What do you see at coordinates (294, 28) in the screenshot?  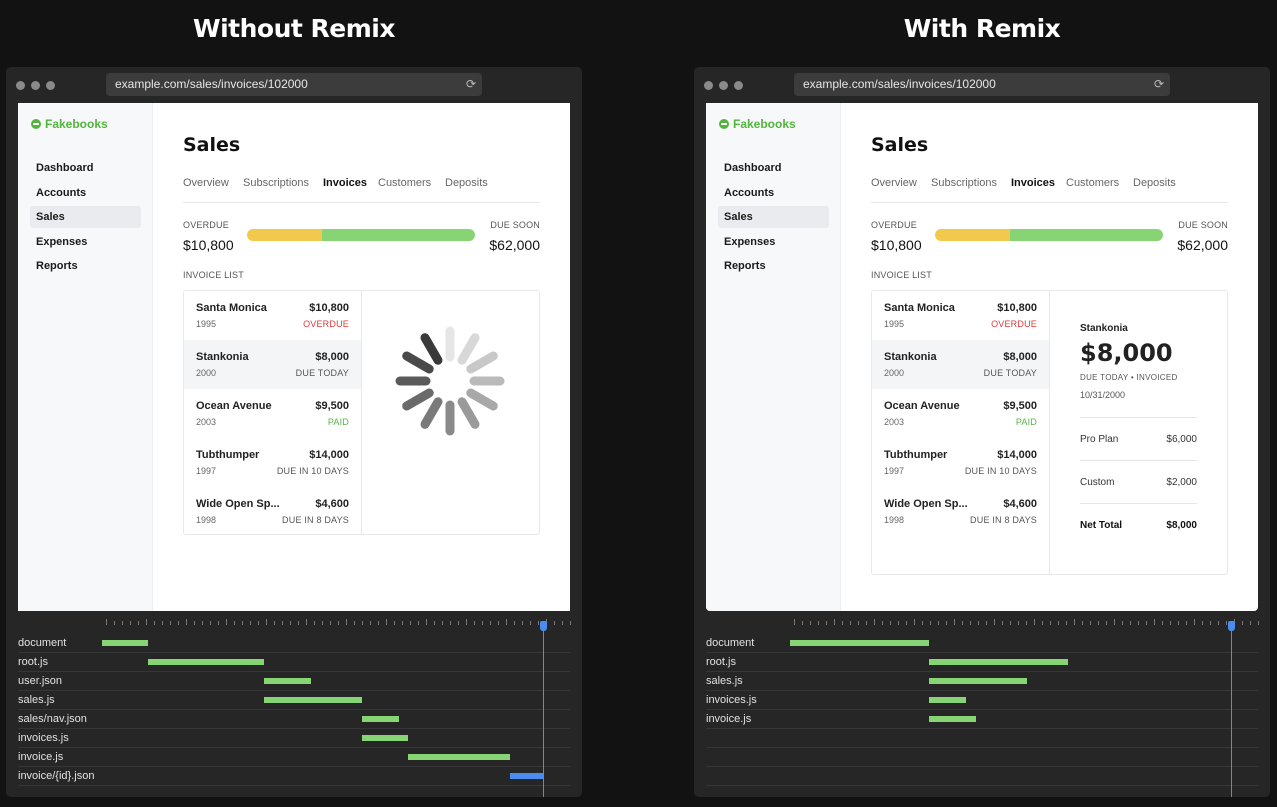 I see `heading-without-remix: Without Remix` at bounding box center [294, 28].